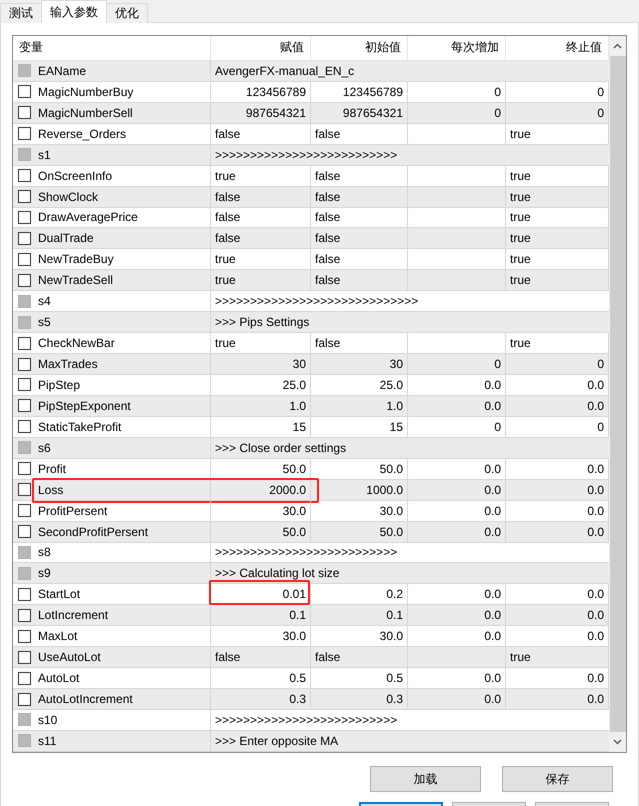 The height and width of the screenshot is (806, 639). What do you see at coordinates (44, 155) in the screenshot?
I see `parameter-name: s1` at bounding box center [44, 155].